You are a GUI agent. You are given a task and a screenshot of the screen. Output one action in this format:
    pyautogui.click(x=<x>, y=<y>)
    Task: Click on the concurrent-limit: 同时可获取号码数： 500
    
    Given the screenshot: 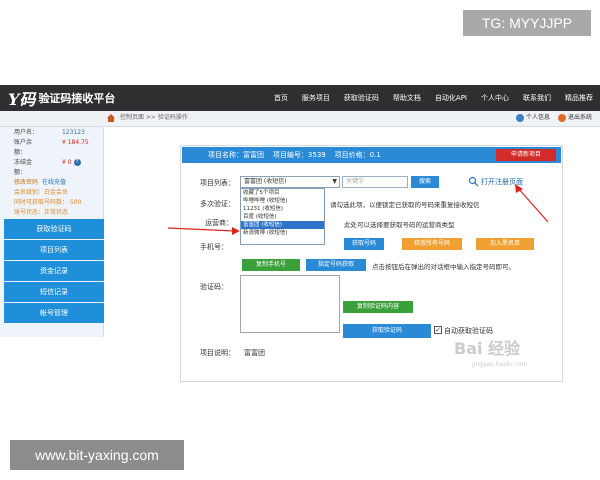 What is the action you would take?
    pyautogui.click(x=48, y=202)
    